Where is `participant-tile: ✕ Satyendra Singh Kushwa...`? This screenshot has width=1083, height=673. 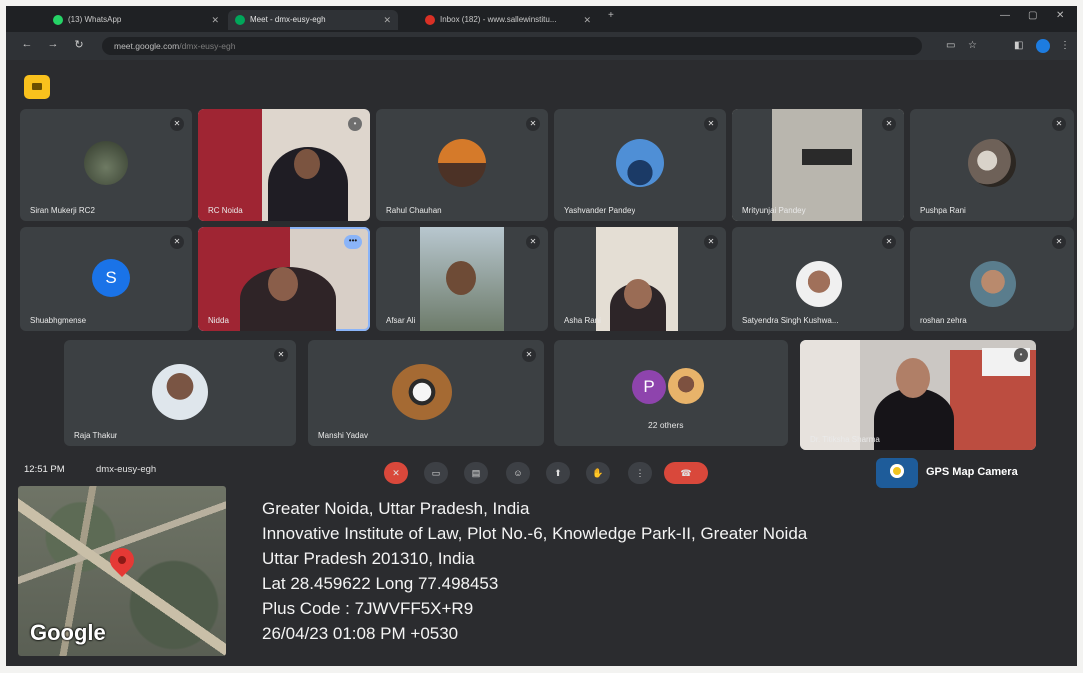
participant-tile: ✕ Satyendra Singh Kushwa... is located at coordinates (818, 279).